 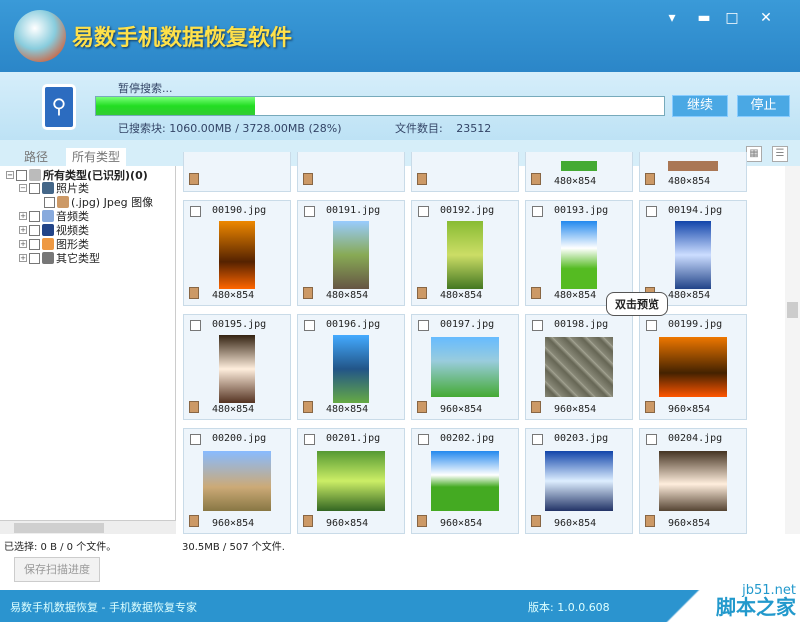 I want to click on file-card: 00195.jpg 480×854, so click(x=237, y=367).